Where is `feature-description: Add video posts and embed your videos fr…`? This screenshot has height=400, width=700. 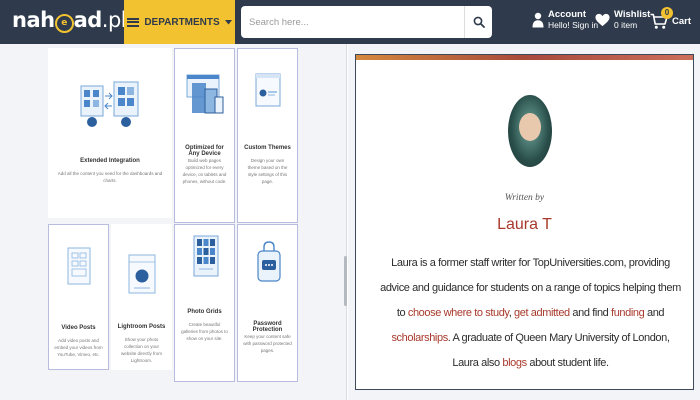 feature-description: Add video posts and embed your videos fr… is located at coordinates (78, 347).